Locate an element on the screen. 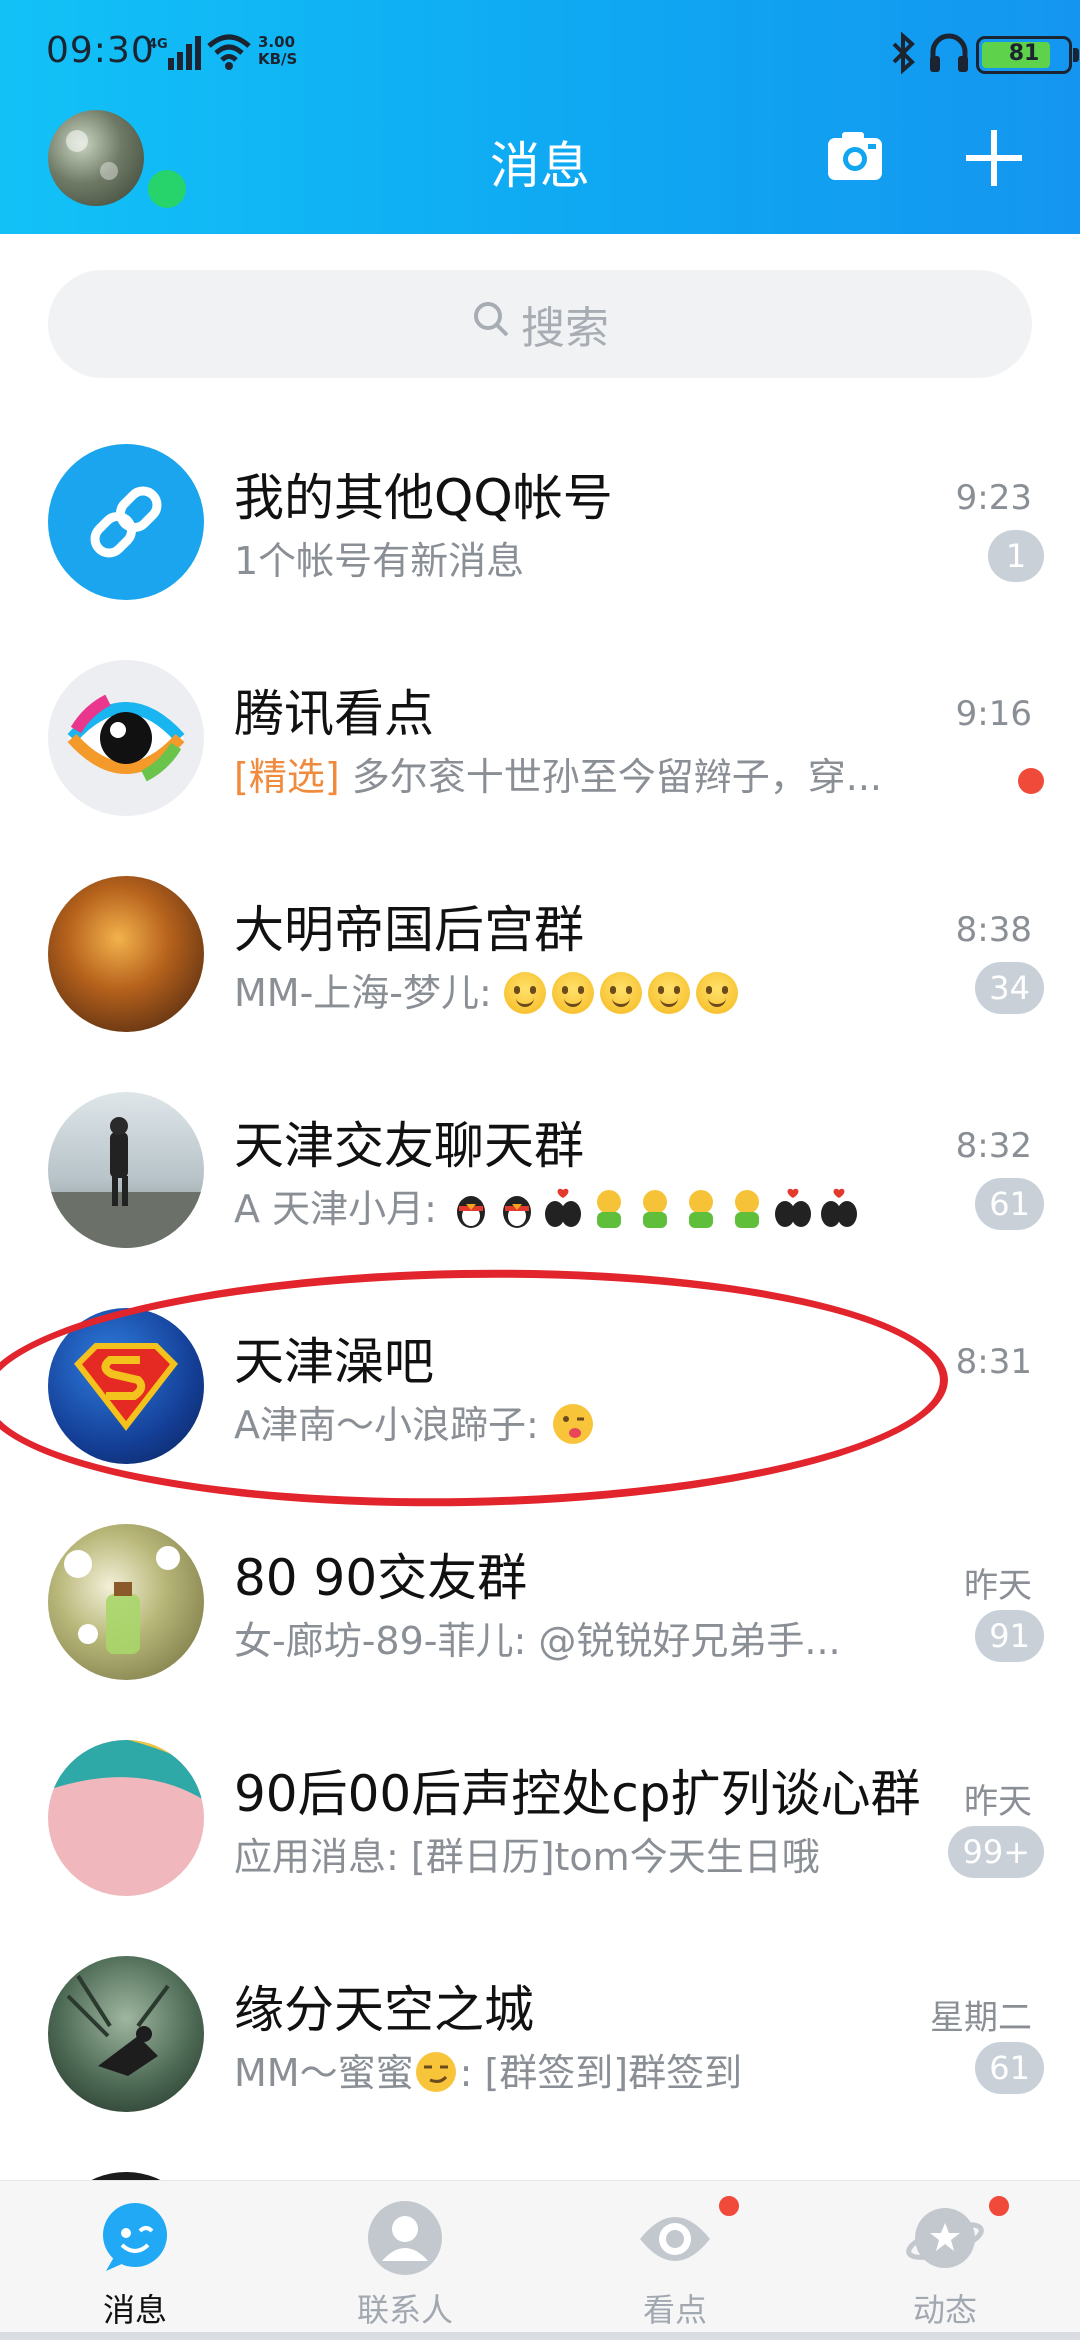  list-item is located at coordinates (540, 2158).